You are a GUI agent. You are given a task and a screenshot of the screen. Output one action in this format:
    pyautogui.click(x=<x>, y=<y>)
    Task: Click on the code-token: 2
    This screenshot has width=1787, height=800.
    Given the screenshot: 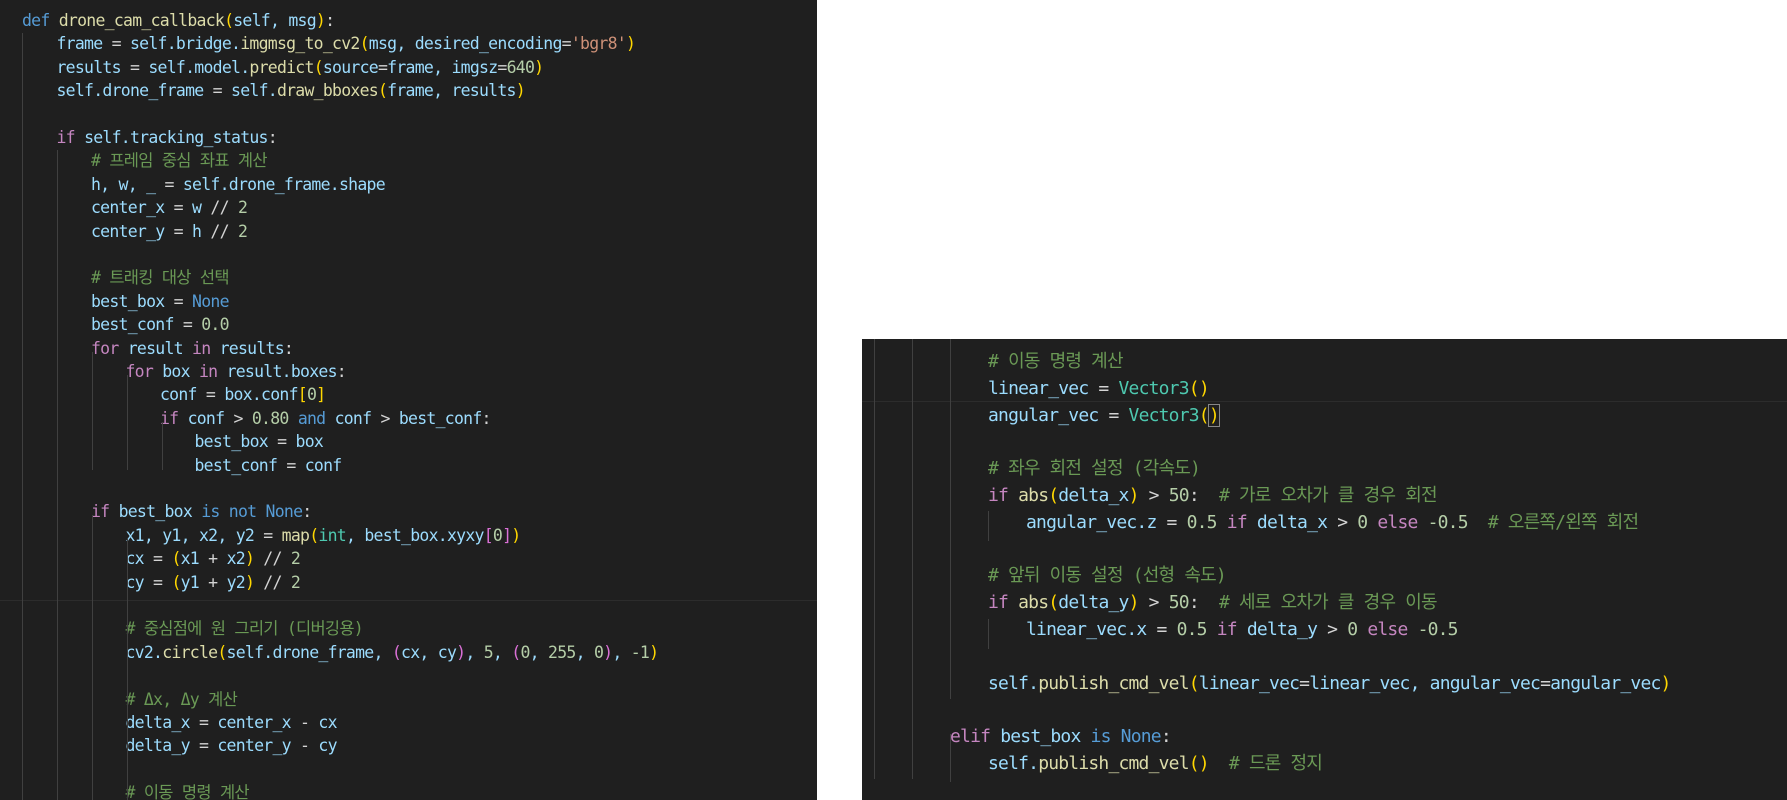 What is the action you would take?
    pyautogui.click(x=295, y=582)
    